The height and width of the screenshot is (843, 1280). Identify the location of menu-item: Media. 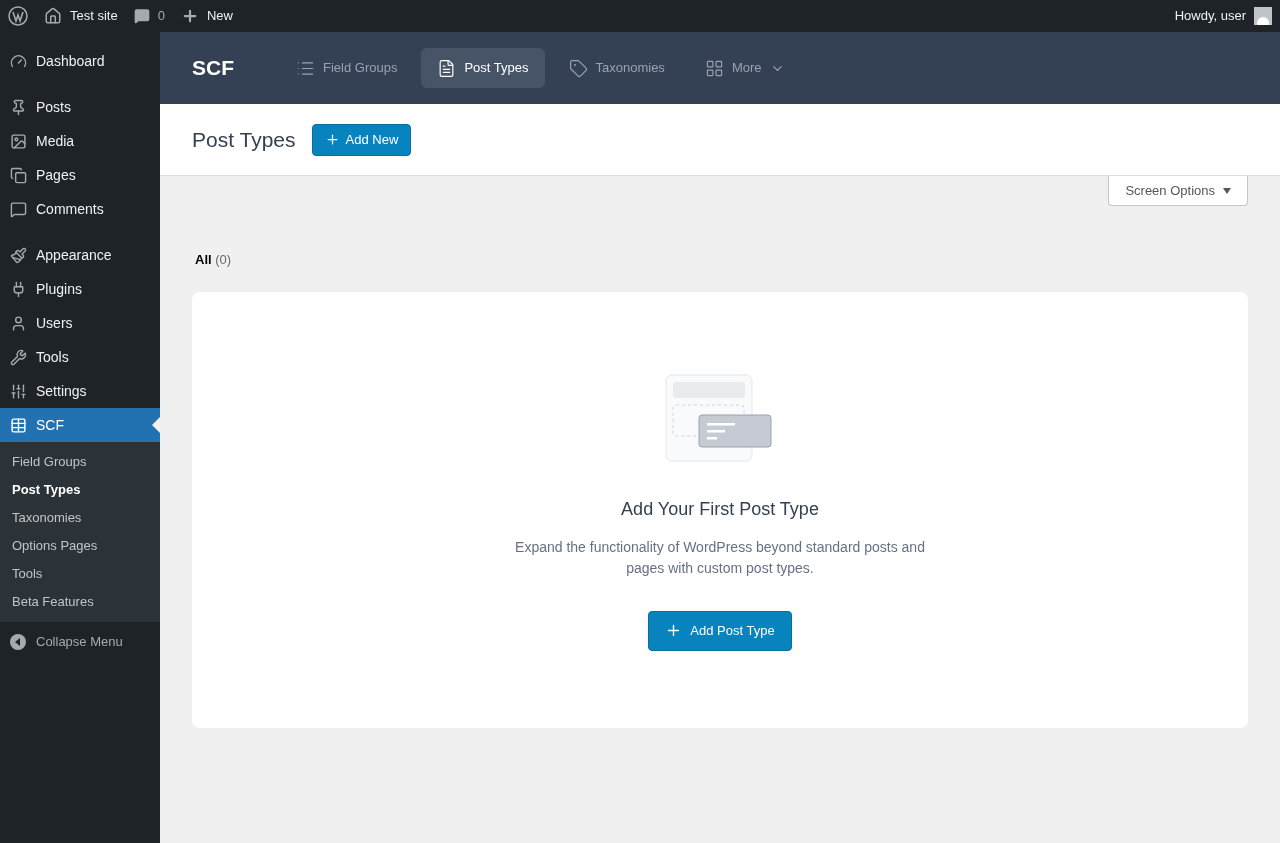
(80, 141).